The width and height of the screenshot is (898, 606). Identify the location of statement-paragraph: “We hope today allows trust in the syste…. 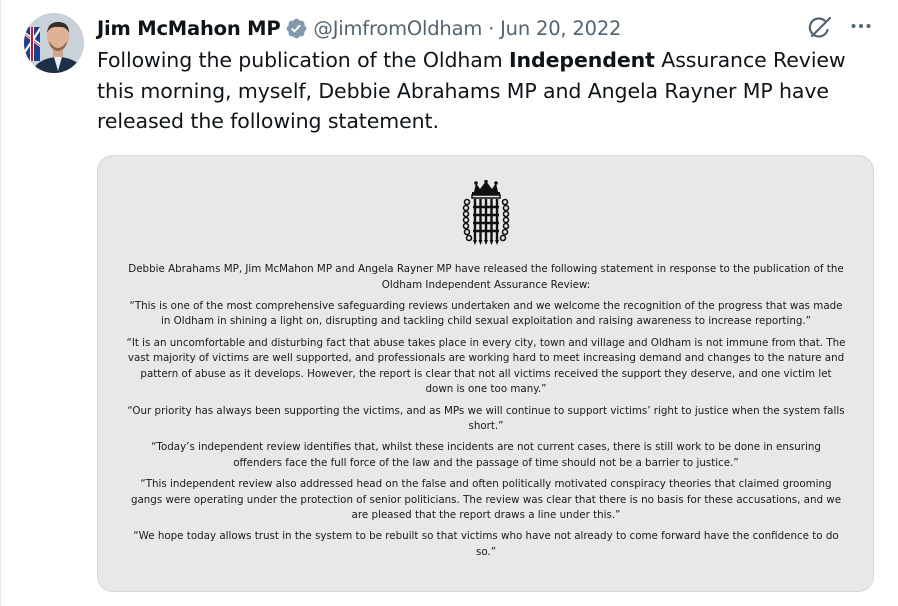
(486, 544).